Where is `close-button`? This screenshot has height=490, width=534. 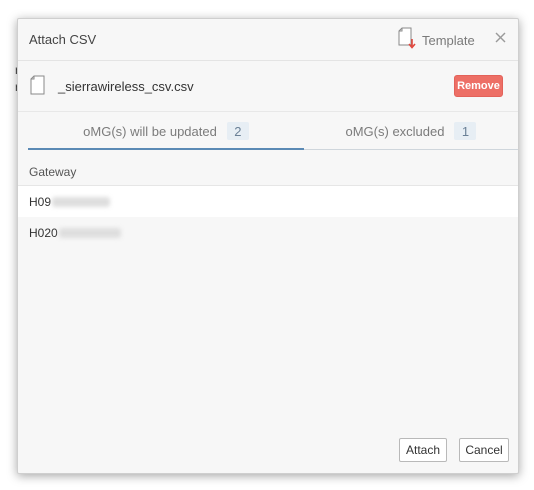
close-button is located at coordinates (500, 39).